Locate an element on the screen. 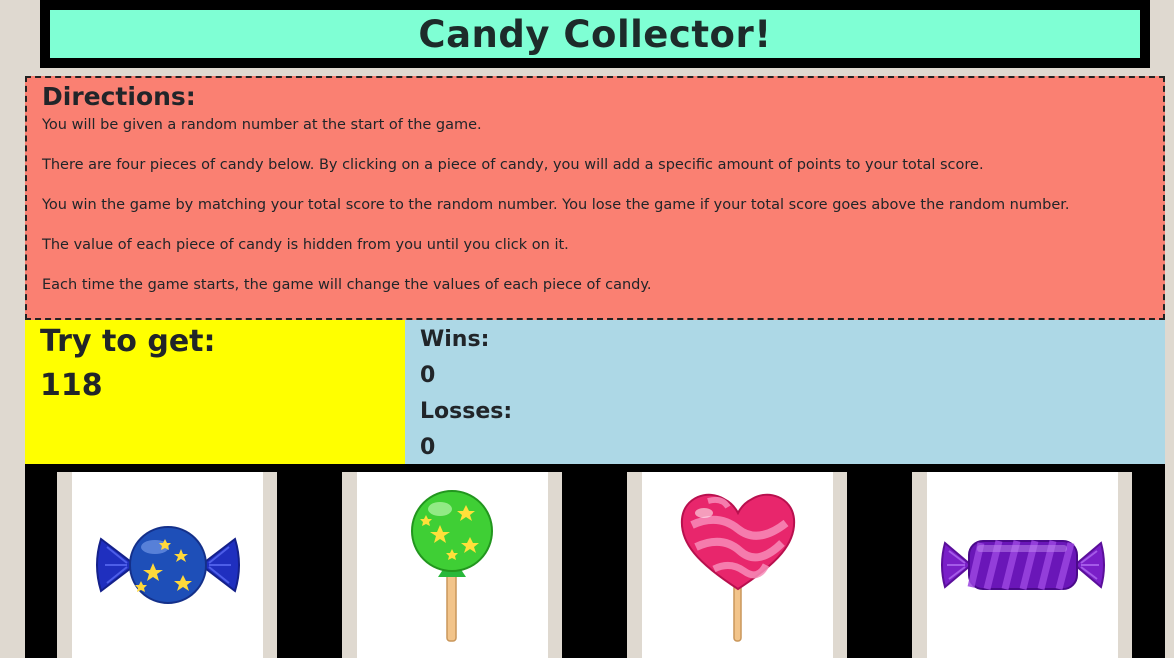 Image resolution: width=1174 pixels, height=658 pixels. directions-heading: Directions: is located at coordinates (119, 96).